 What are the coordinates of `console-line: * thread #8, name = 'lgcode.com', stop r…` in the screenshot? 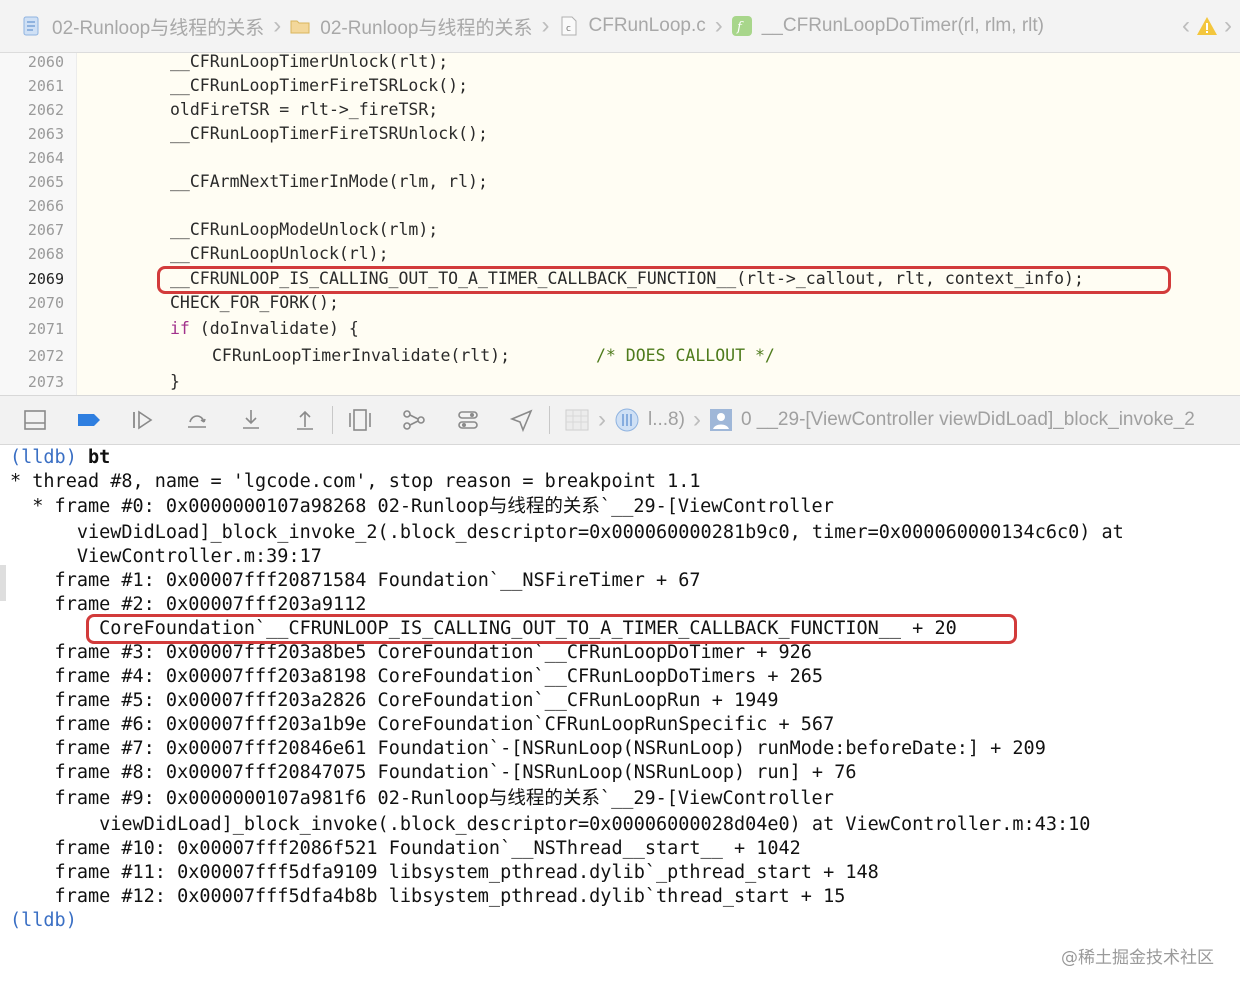 It's located at (355, 481).